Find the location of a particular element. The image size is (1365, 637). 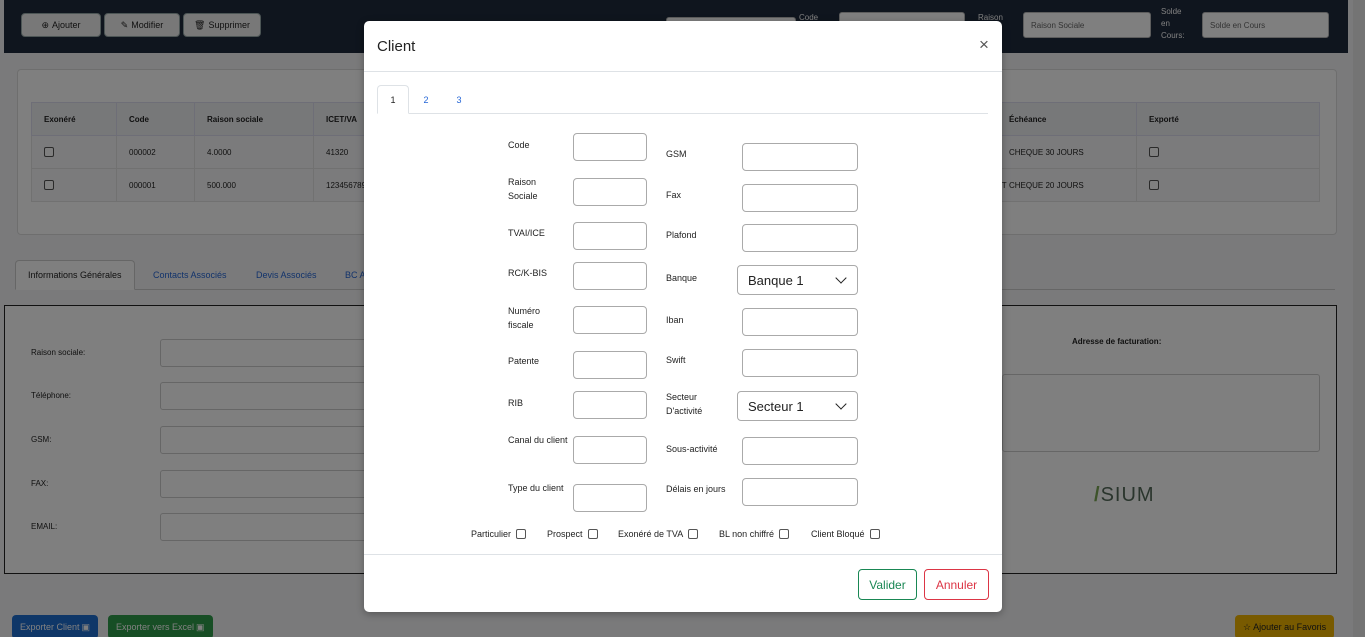

raison-sociale-label: Raison Sociale is located at coordinates (523, 189).